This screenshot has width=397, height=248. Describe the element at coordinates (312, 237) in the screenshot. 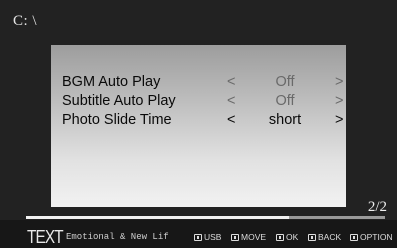

I see `back-key-icon` at that location.